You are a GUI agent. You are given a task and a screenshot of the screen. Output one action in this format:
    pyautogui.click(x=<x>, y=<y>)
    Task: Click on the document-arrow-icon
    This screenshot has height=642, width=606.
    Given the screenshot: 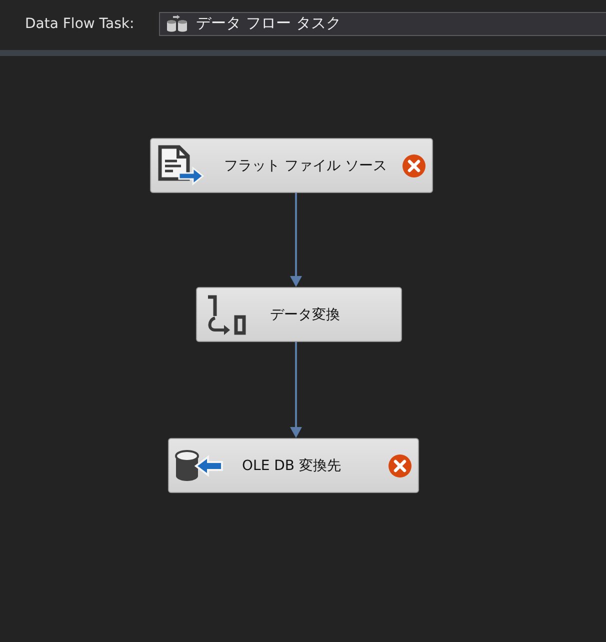 What is the action you would take?
    pyautogui.click(x=181, y=165)
    